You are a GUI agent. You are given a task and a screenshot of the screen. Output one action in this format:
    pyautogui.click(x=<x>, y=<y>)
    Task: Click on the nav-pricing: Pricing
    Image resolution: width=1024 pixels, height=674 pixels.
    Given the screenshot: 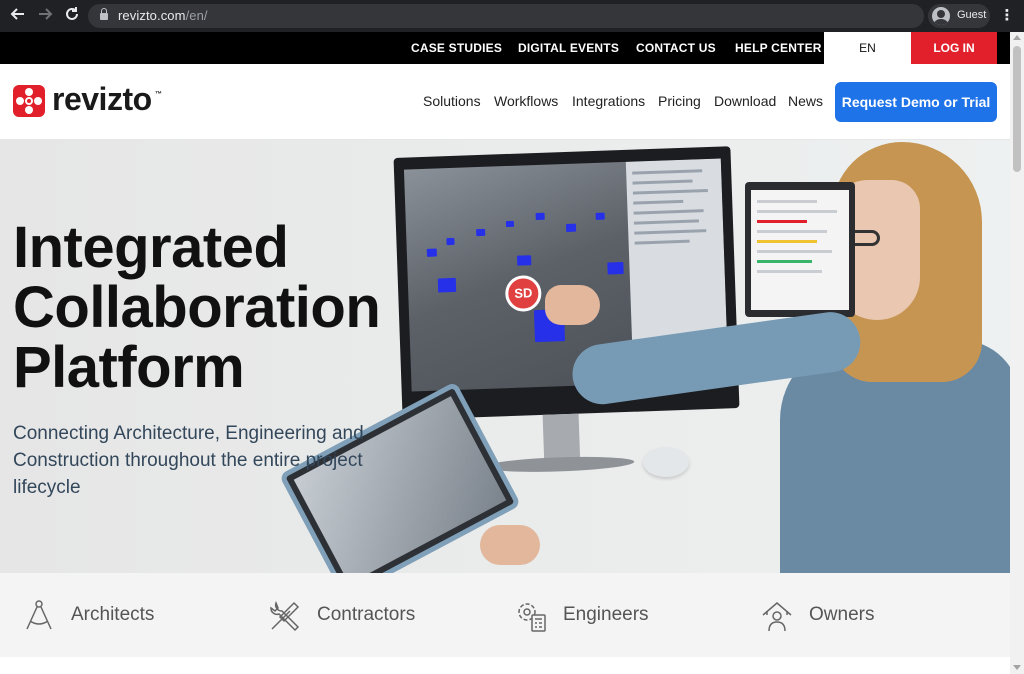 What is the action you would take?
    pyautogui.click(x=679, y=101)
    